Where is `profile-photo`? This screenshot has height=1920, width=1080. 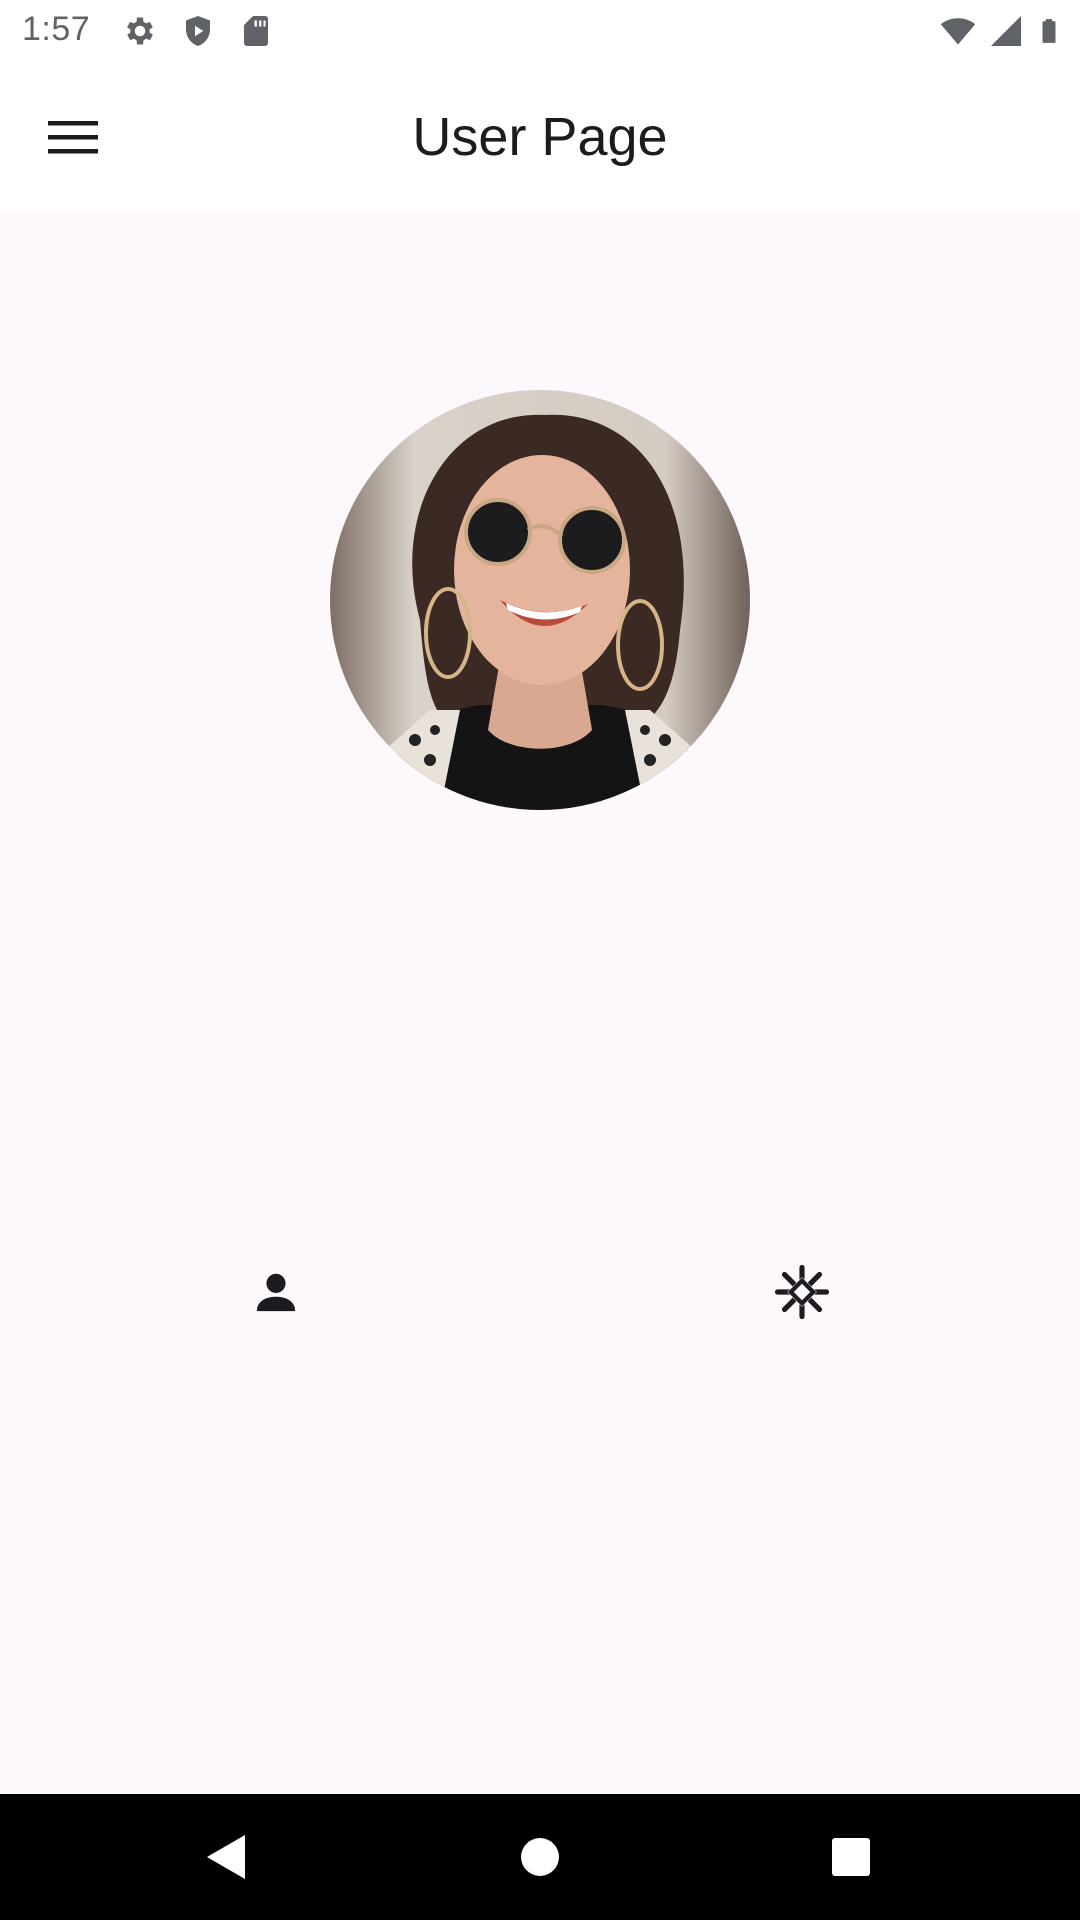
profile-photo is located at coordinates (540, 600).